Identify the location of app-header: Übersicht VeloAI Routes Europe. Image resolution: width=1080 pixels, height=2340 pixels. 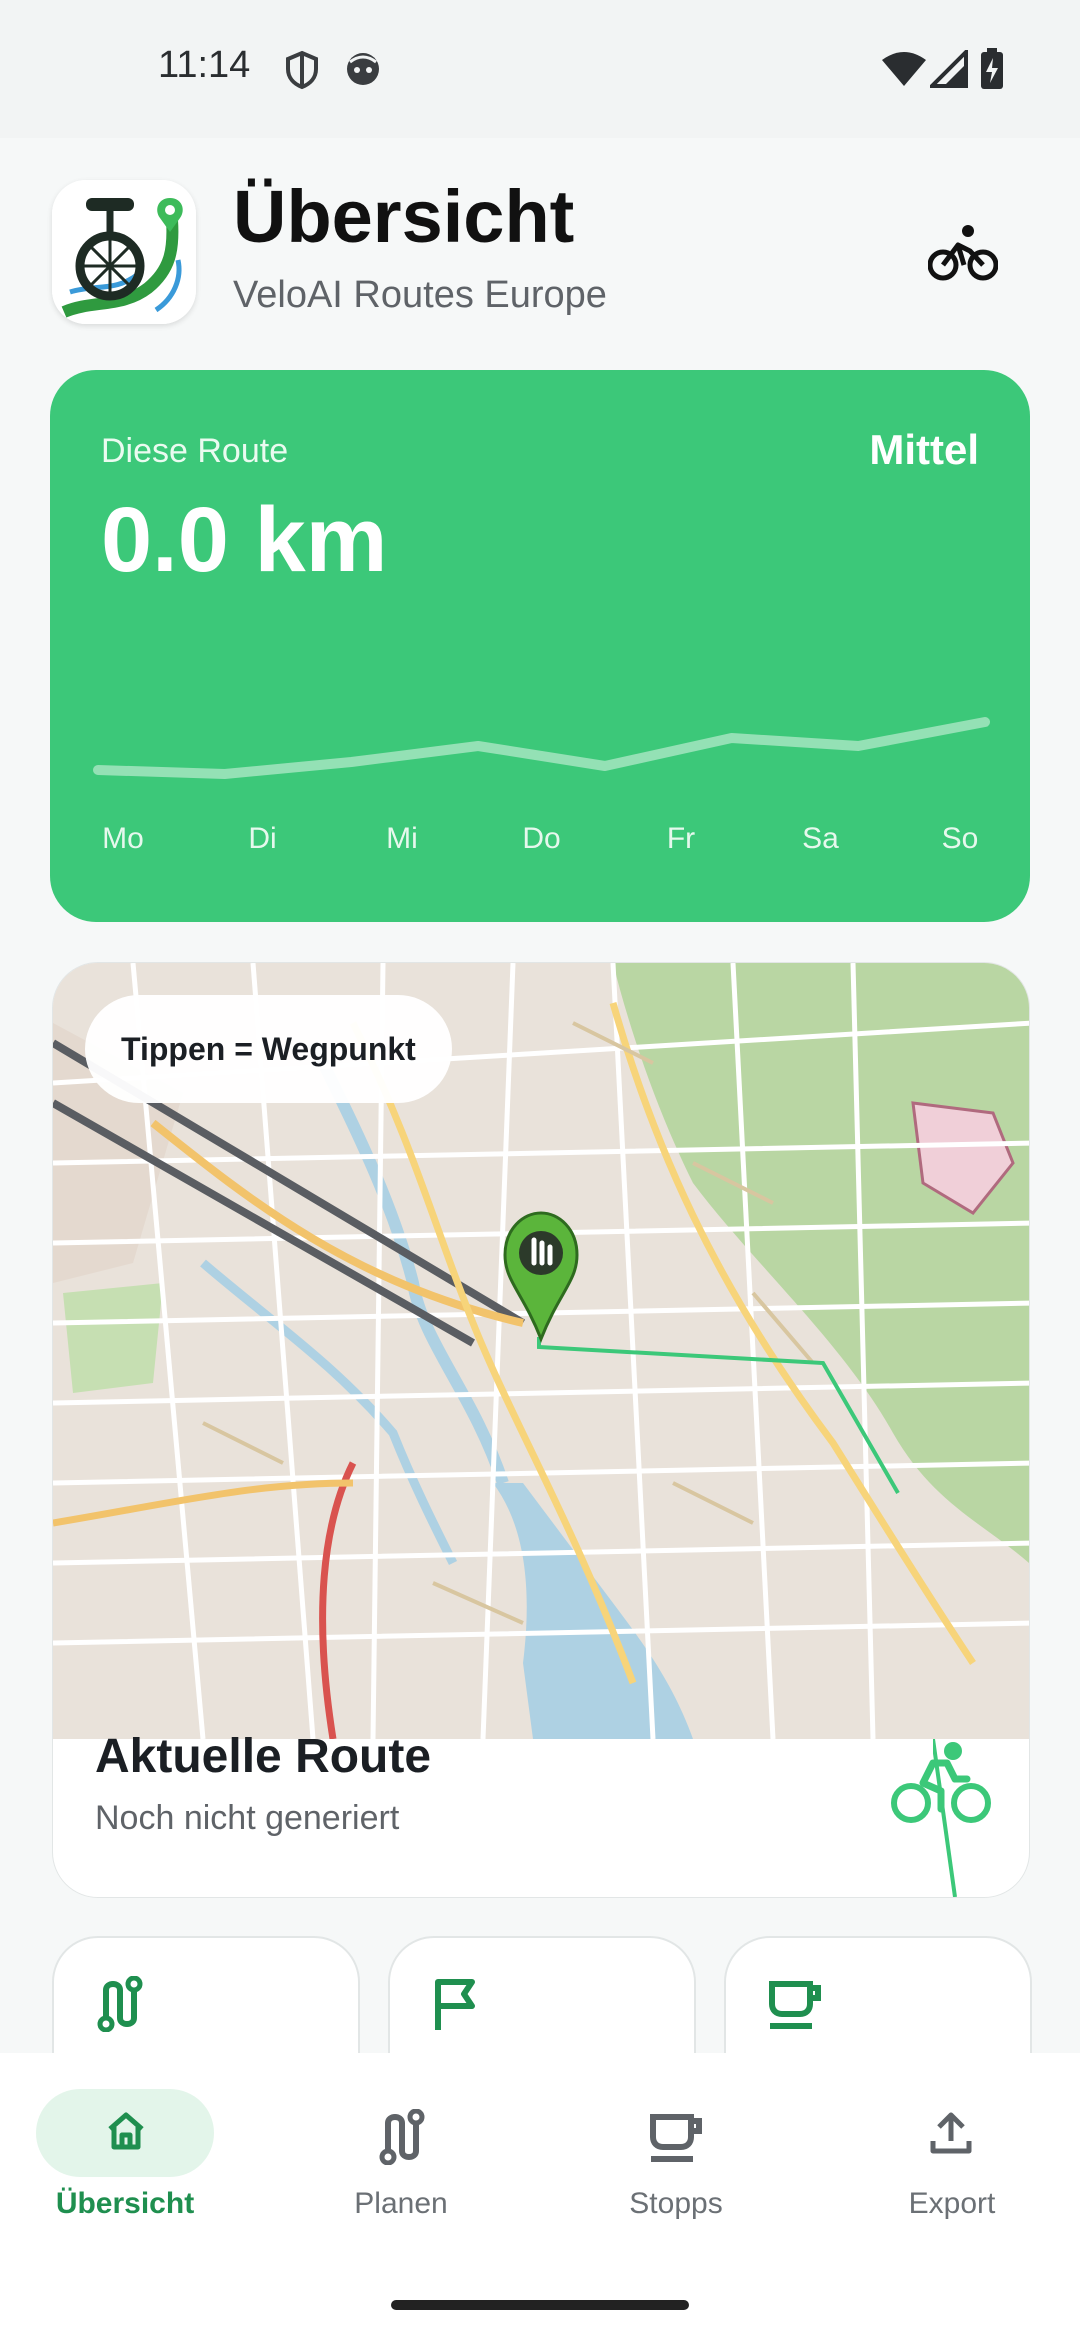
(540, 254).